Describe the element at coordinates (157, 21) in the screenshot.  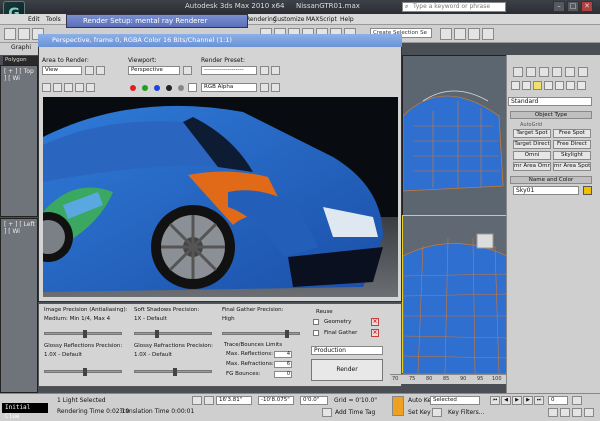
I see `render-setup-title-bar: Render Setup: mental ray Renderer` at that location.